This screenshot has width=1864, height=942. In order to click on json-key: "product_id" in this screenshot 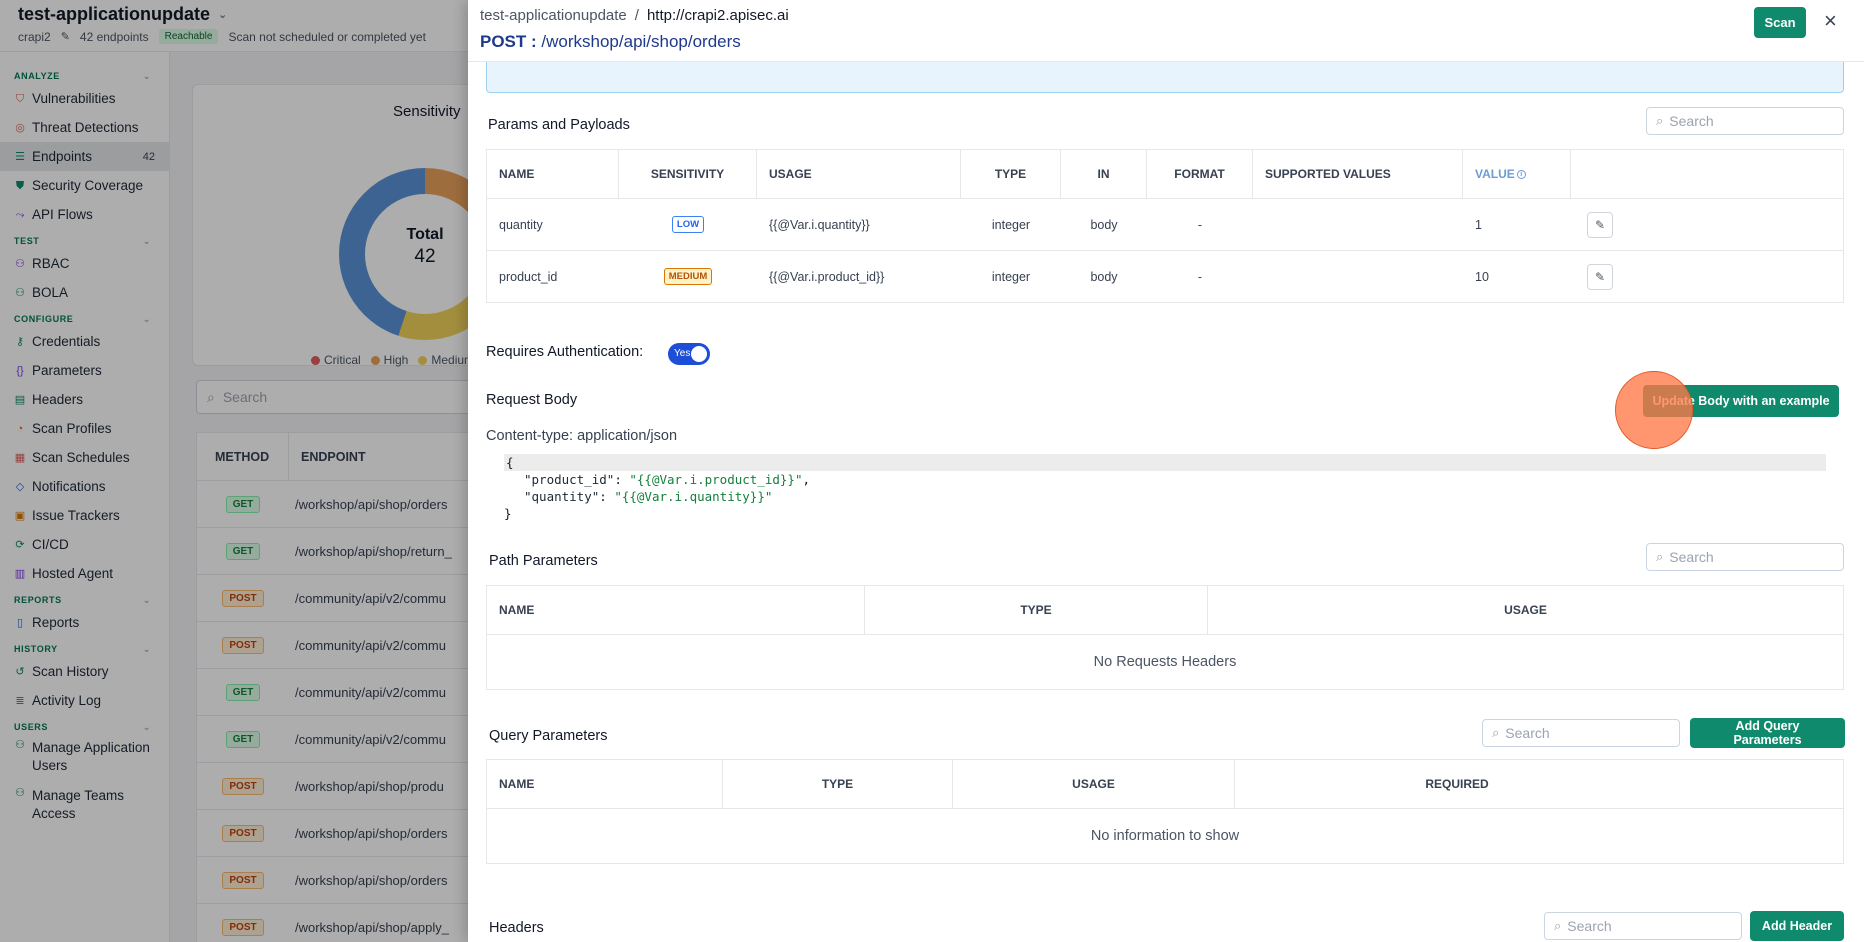, I will do `click(569, 479)`.